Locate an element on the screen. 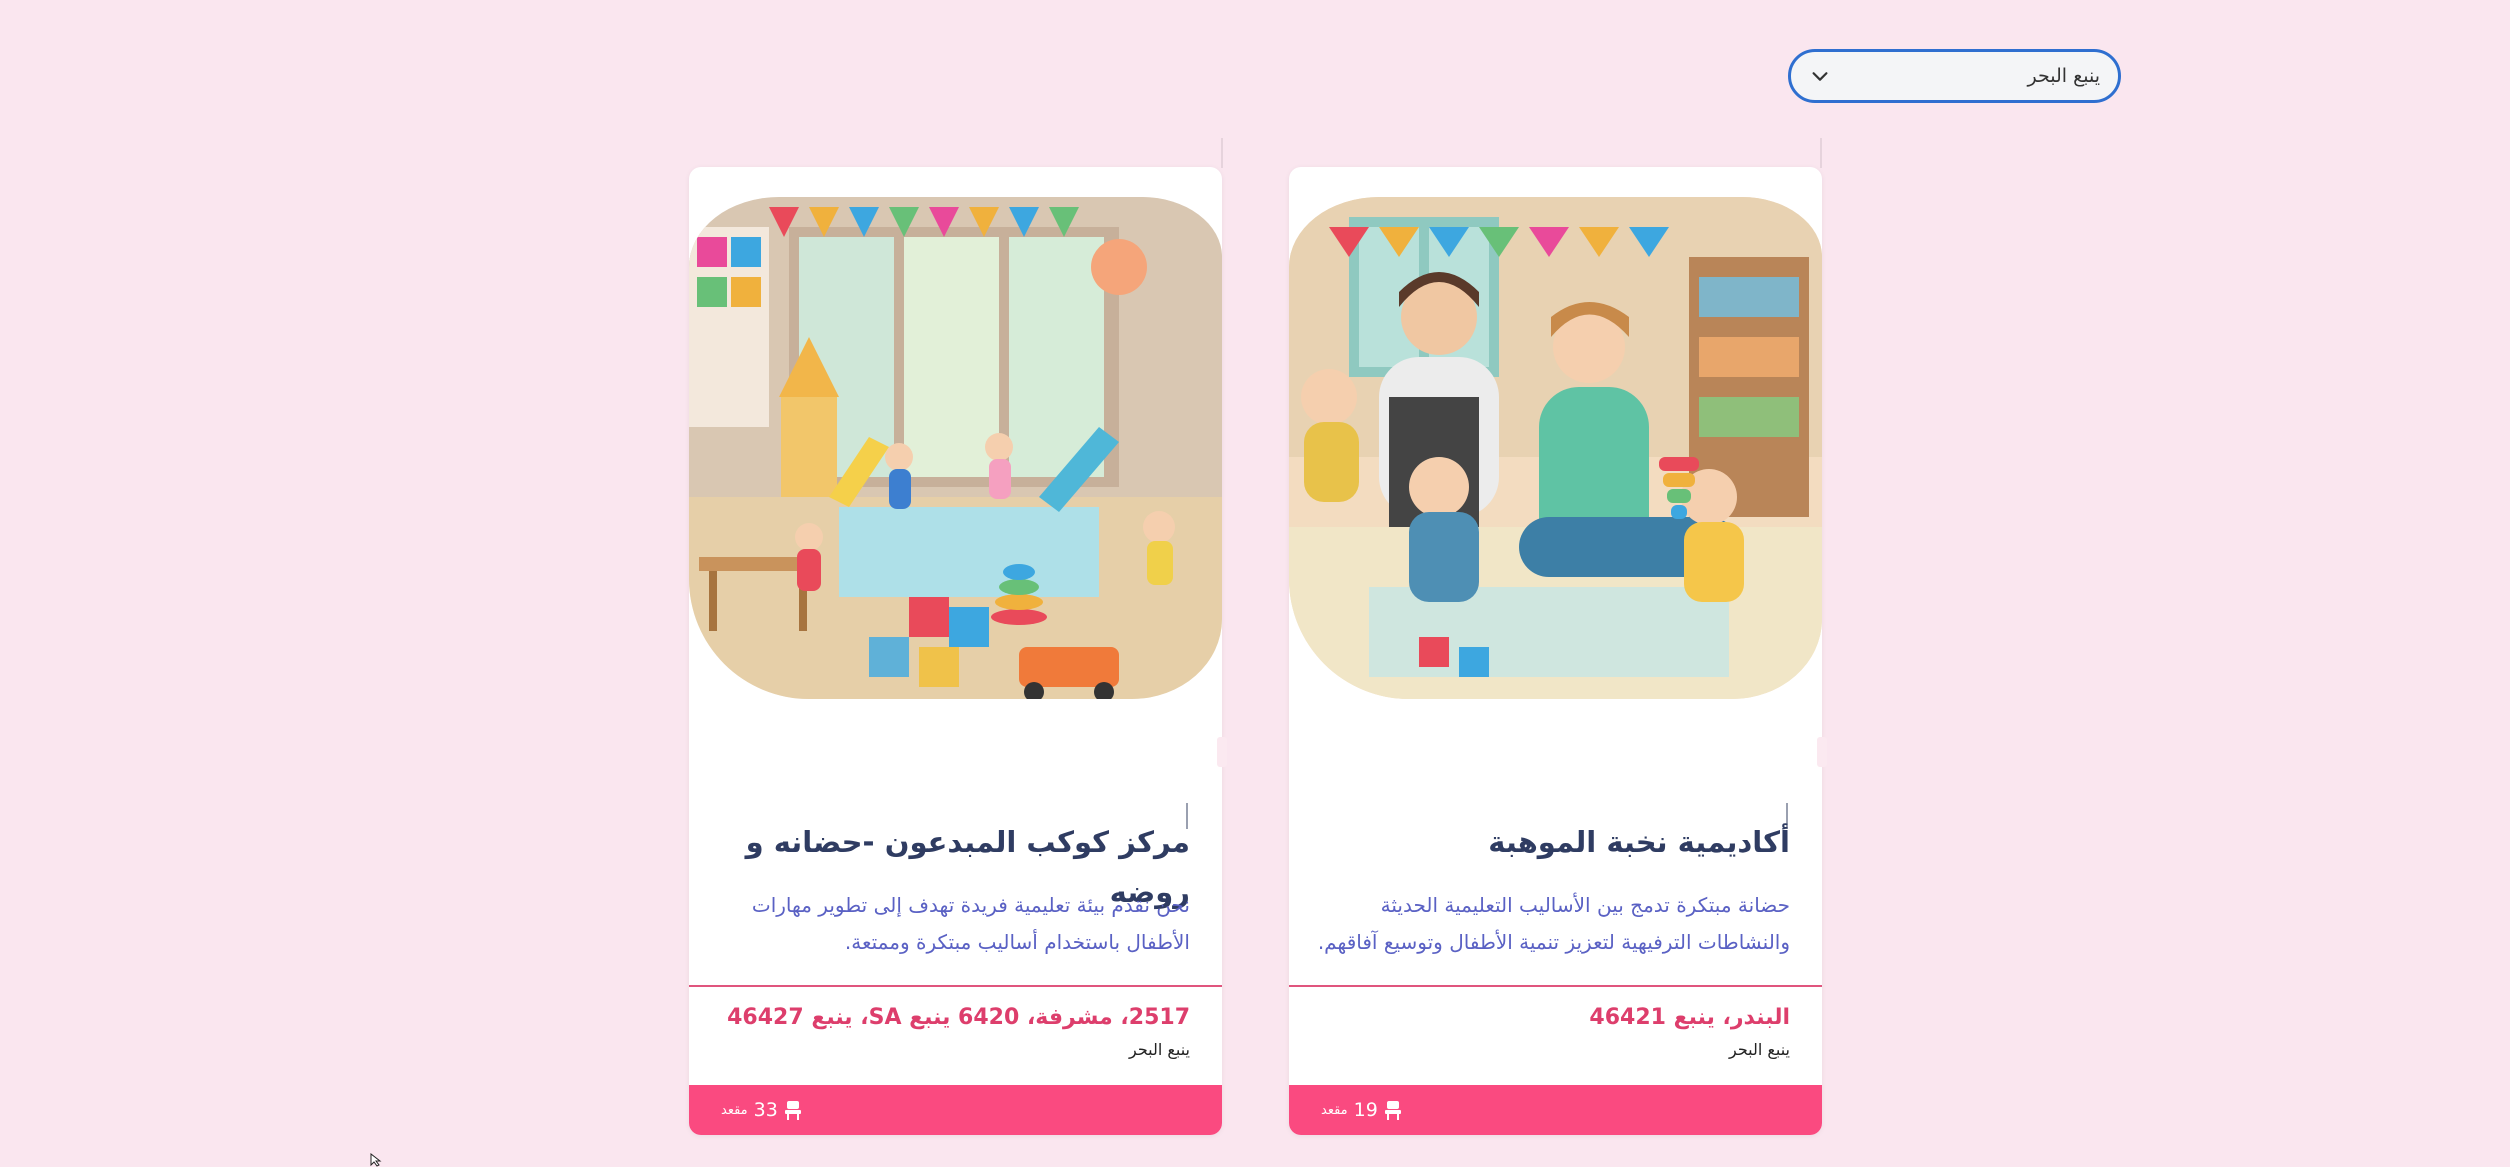 This screenshot has width=2510, height=1167. nursery-address: البندر، ينبع 46421 is located at coordinates (1689, 1017).